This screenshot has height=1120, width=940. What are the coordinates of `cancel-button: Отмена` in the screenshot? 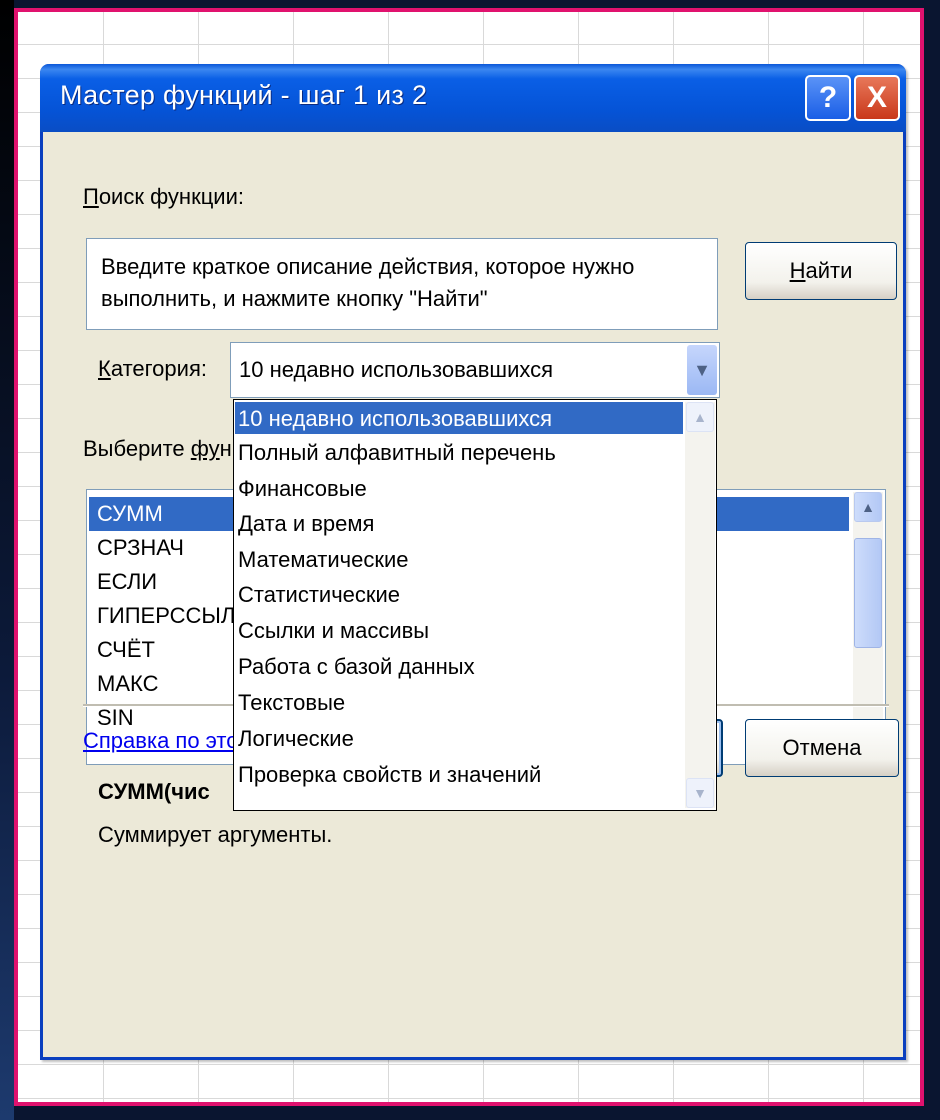 It's located at (822, 748).